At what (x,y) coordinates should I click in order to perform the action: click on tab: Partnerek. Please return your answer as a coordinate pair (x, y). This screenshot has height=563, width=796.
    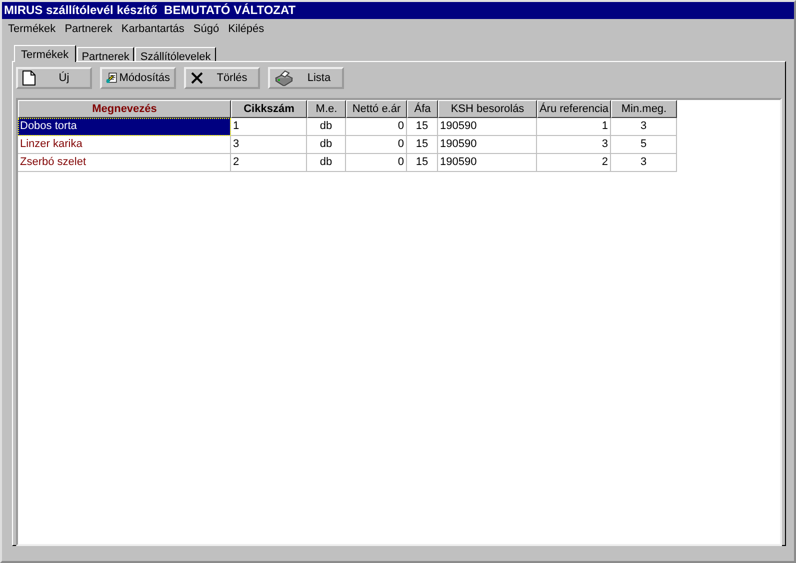
    Looking at the image, I should click on (105, 54).